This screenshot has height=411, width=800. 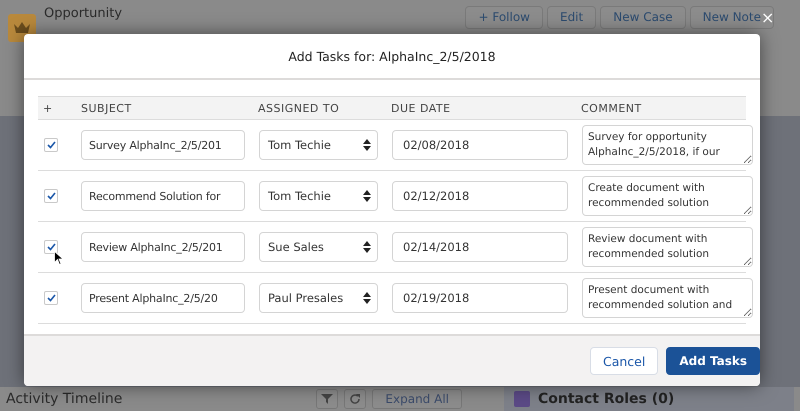 I want to click on section-title: Activity Timeline, so click(x=64, y=399).